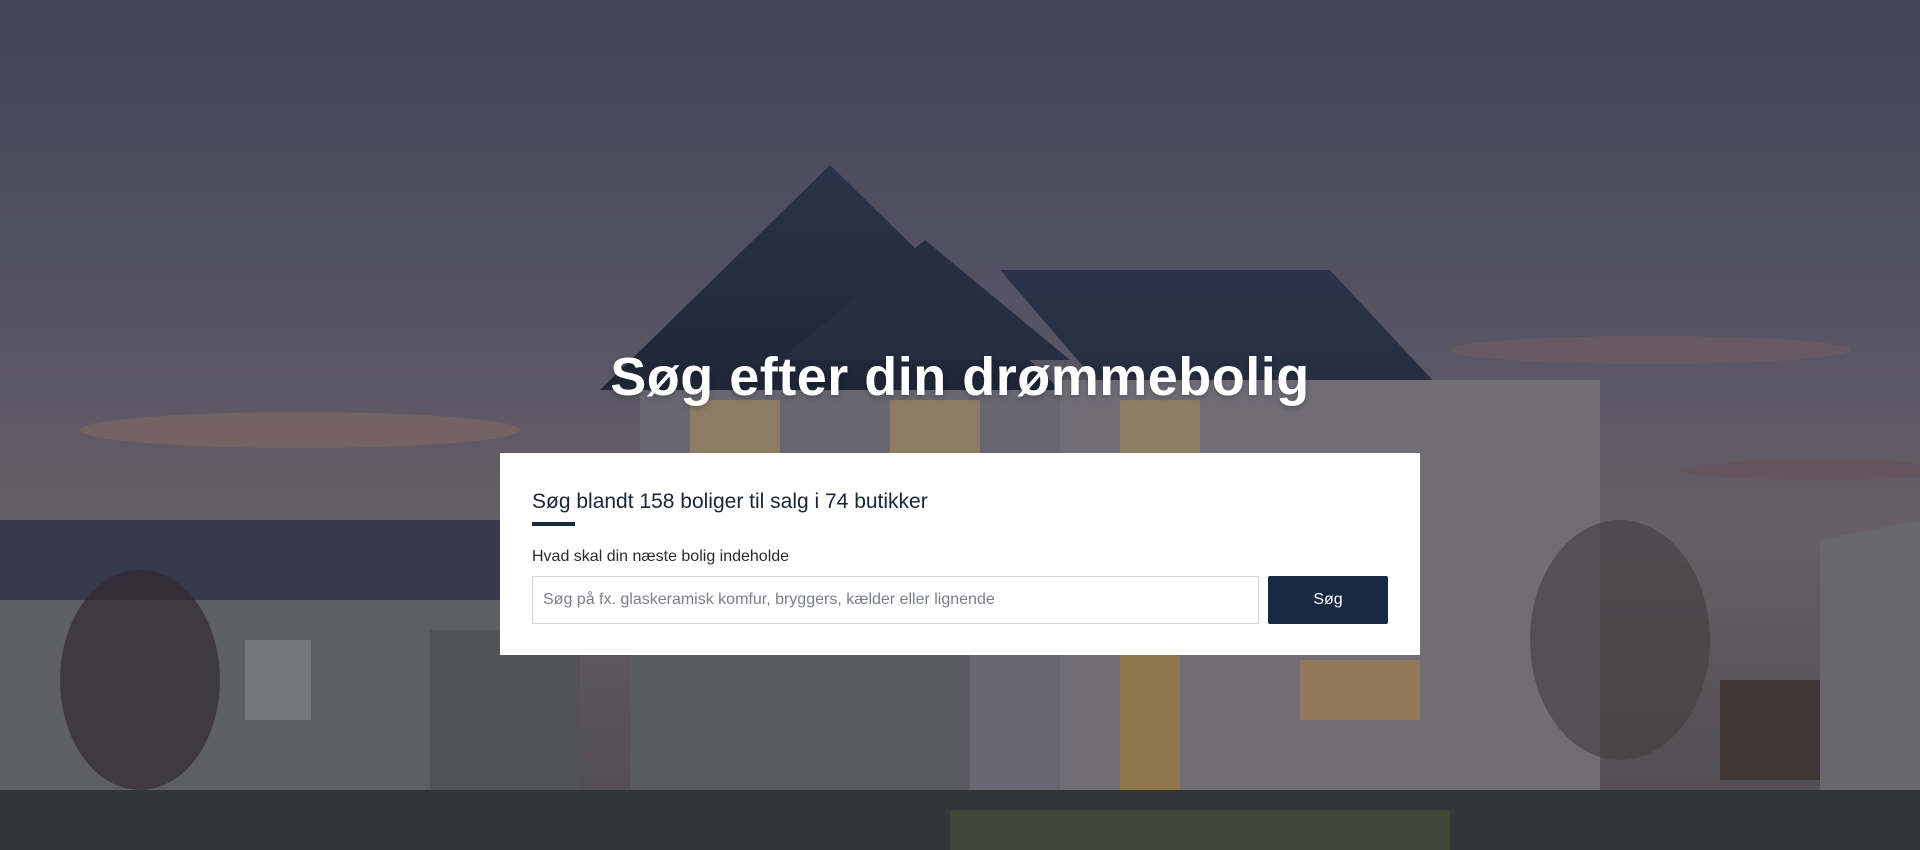 The height and width of the screenshot is (850, 1920). I want to click on search-row: Søg, so click(960, 600).